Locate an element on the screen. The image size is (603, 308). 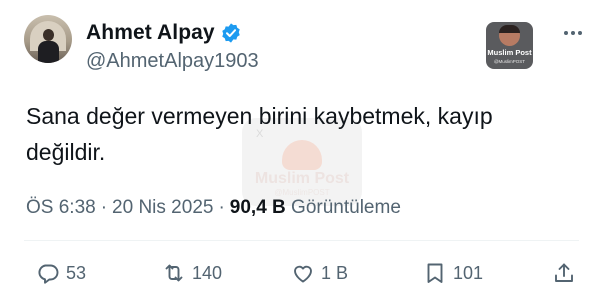
divider is located at coordinates (301, 240).